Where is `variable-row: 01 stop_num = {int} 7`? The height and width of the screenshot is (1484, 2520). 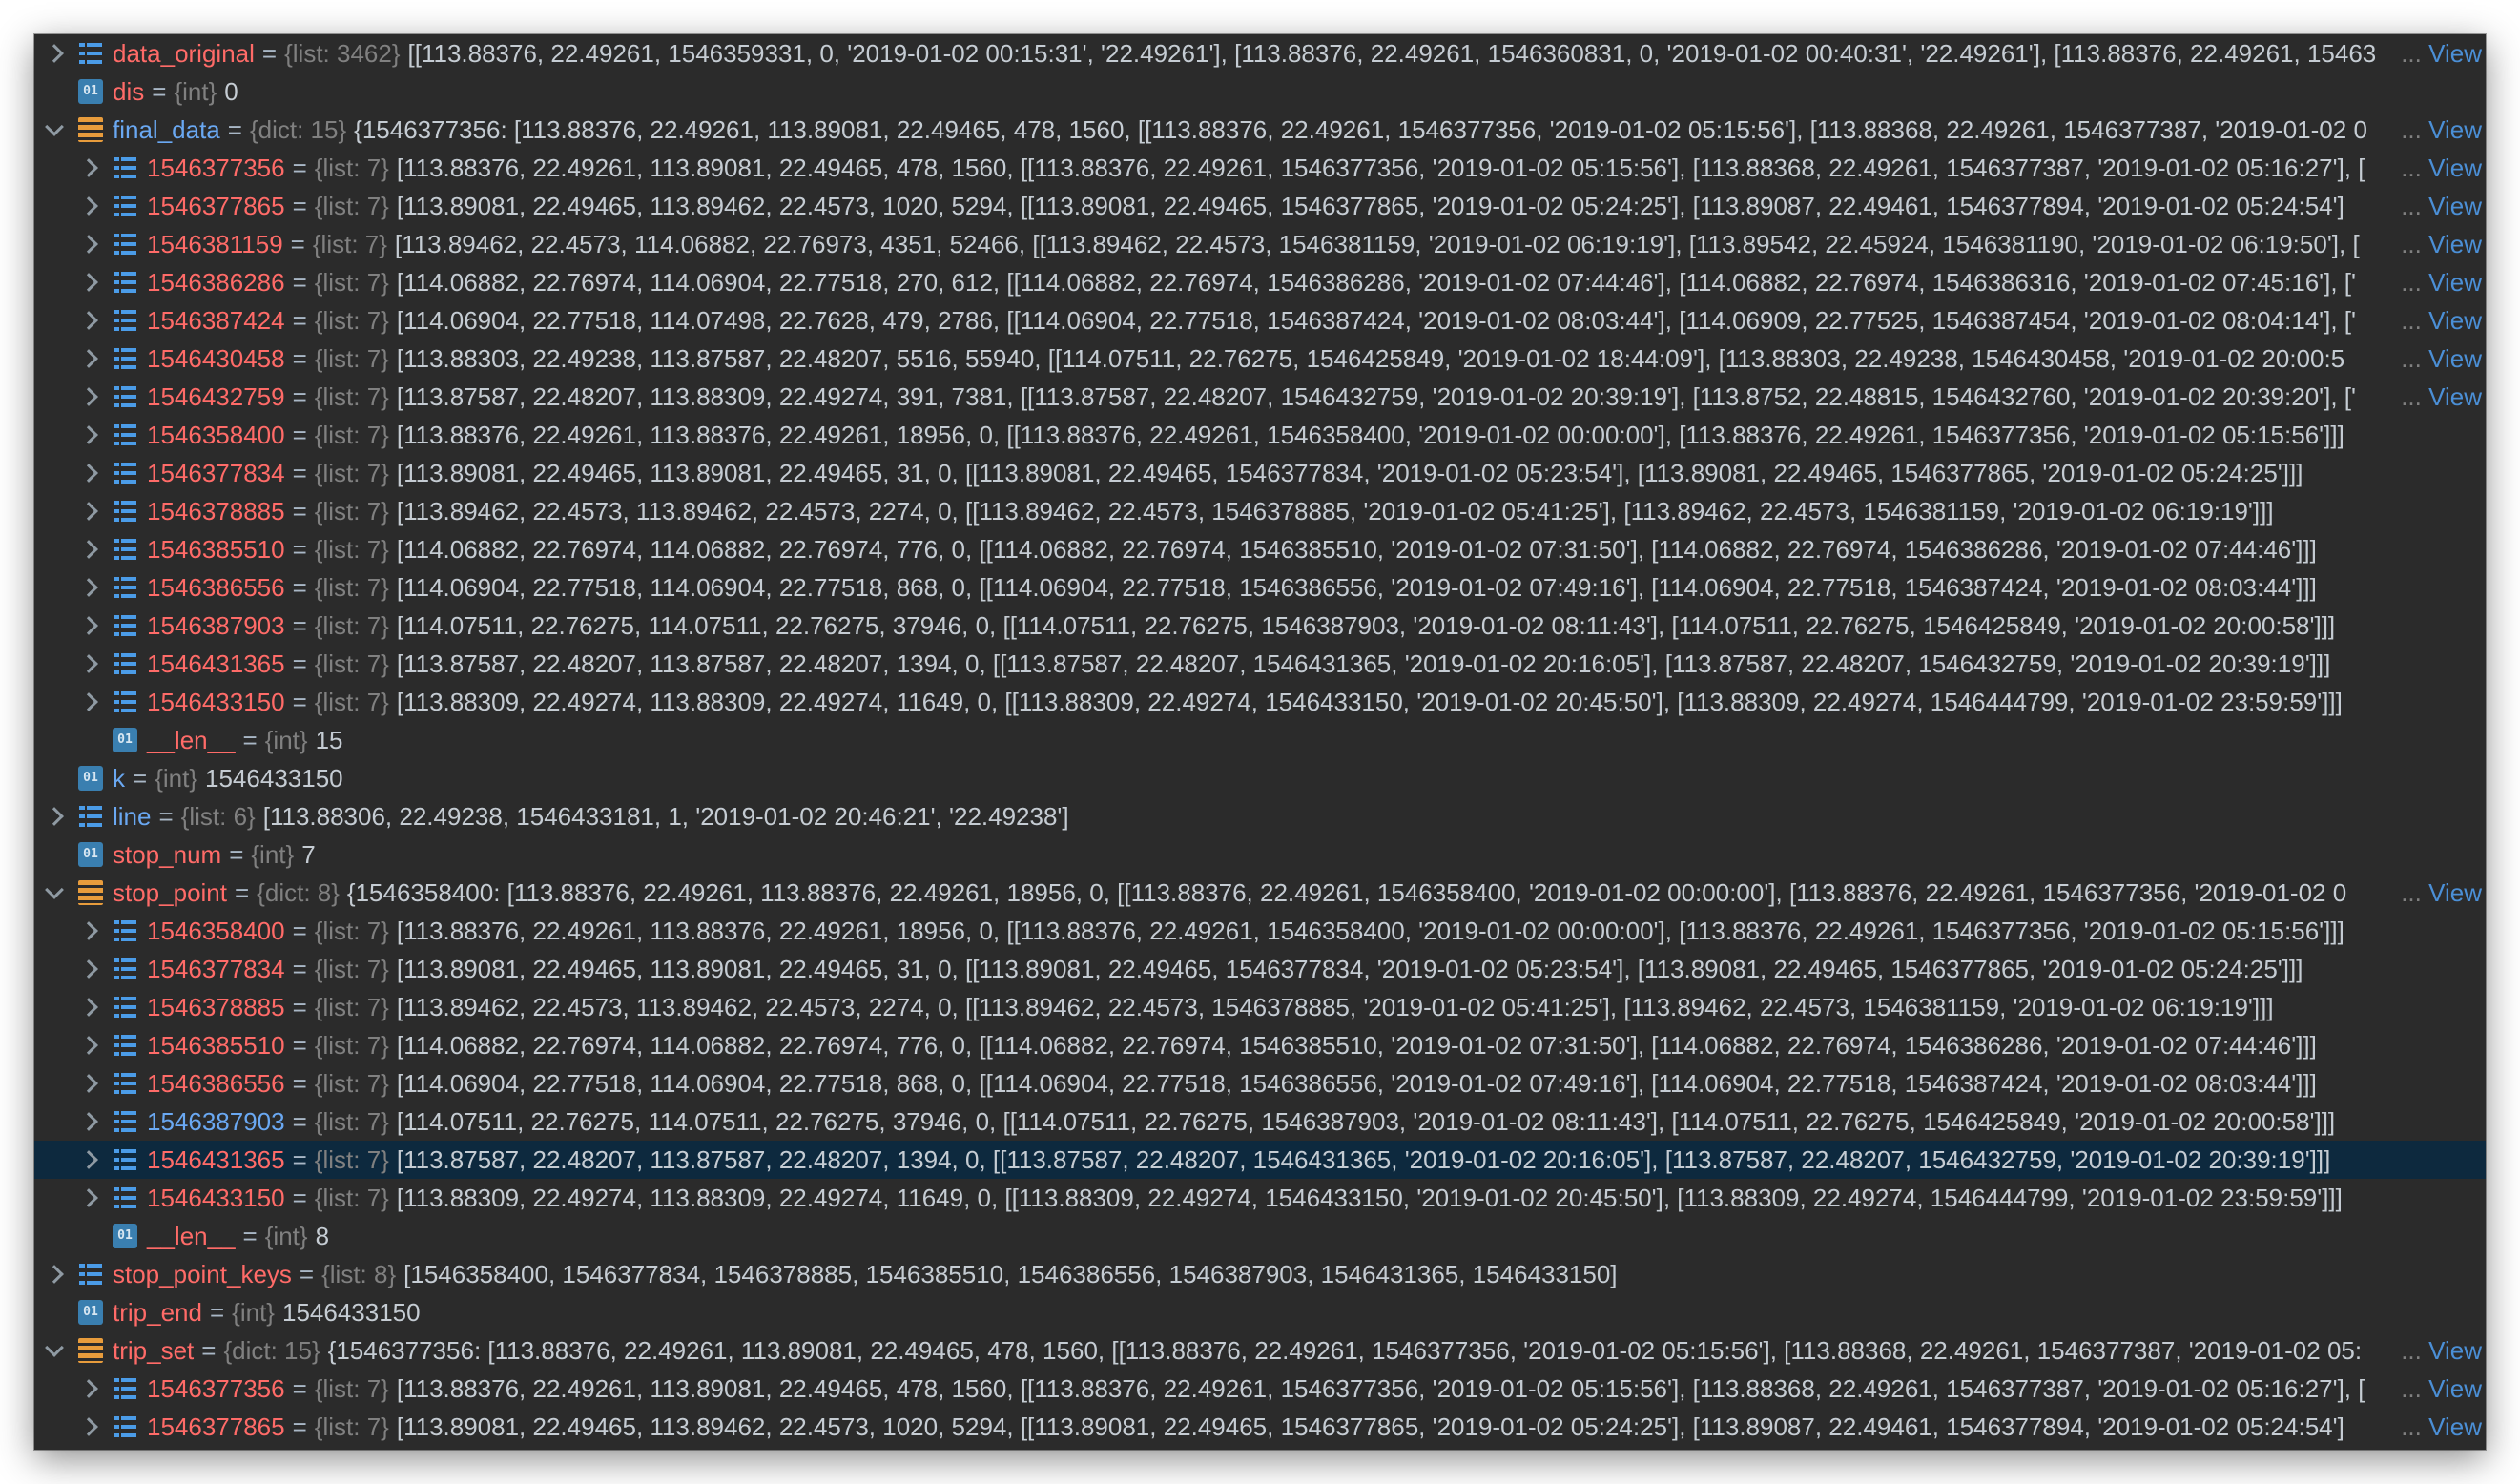 variable-row: 01 stop_num = {int} 7 is located at coordinates (1260, 854).